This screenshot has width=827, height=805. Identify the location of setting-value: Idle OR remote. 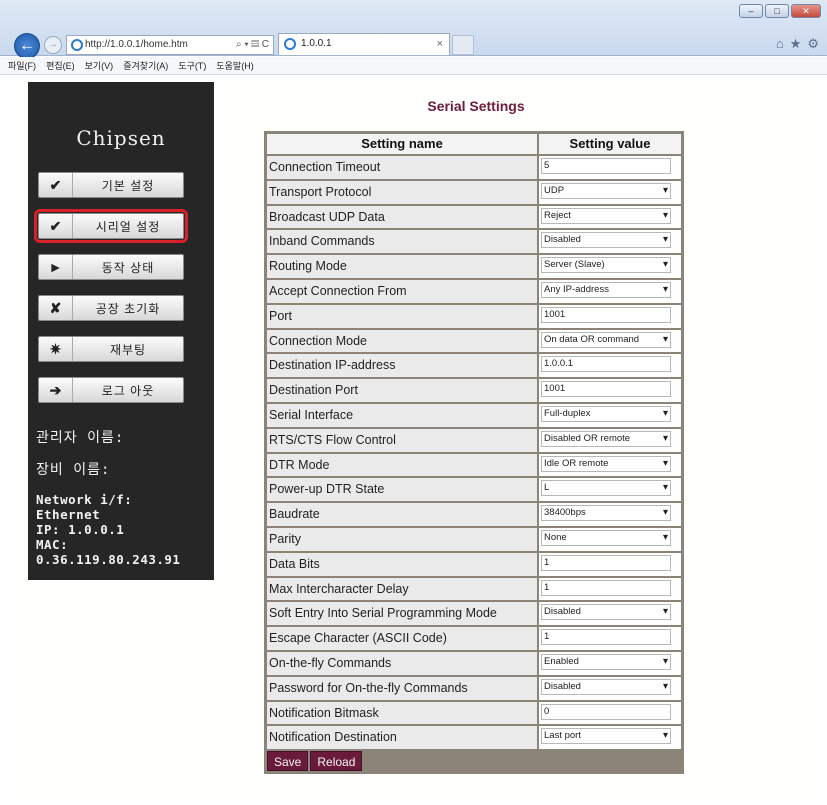
(576, 463).